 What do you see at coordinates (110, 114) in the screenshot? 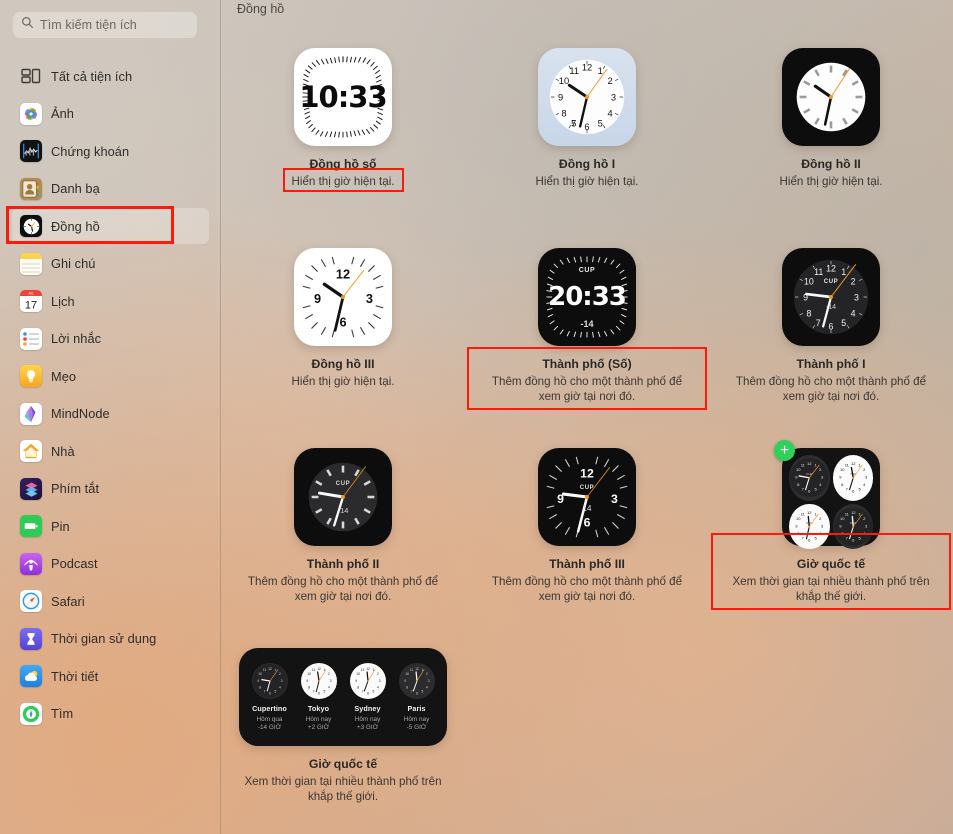
I see `sidebar-item-photos: Ảnh` at bounding box center [110, 114].